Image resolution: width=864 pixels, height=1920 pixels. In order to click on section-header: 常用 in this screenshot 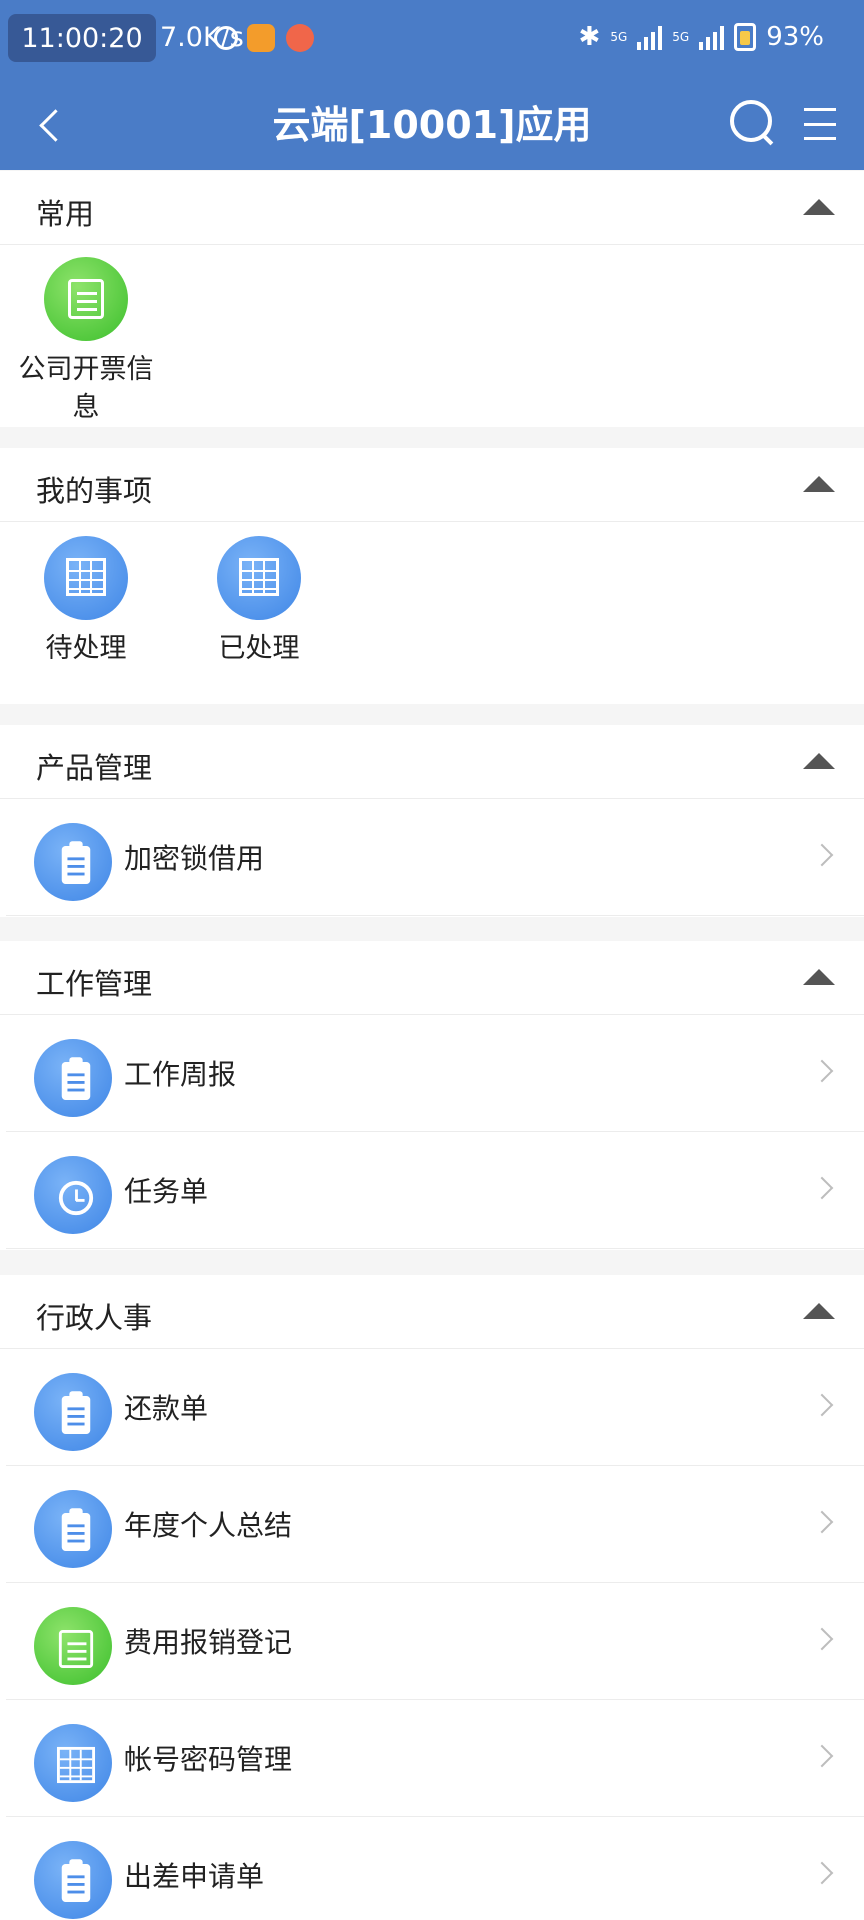, I will do `click(432, 208)`.